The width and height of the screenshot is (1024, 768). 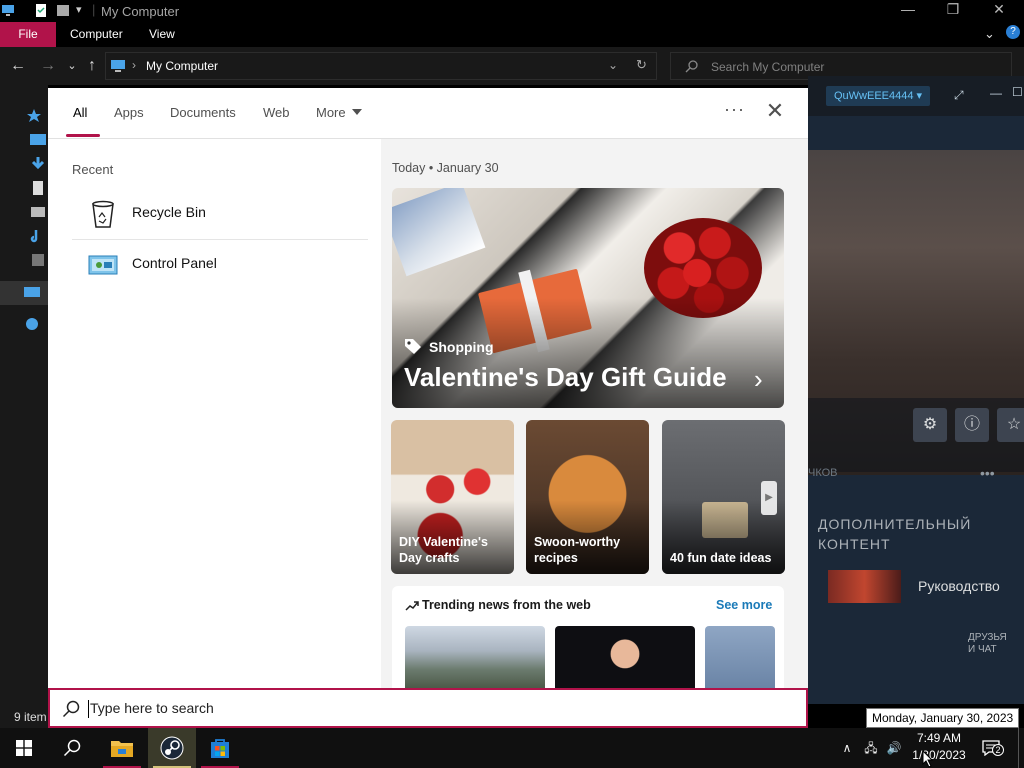 I want to click on ribbon-tab-computer: Computer, so click(x=96, y=34).